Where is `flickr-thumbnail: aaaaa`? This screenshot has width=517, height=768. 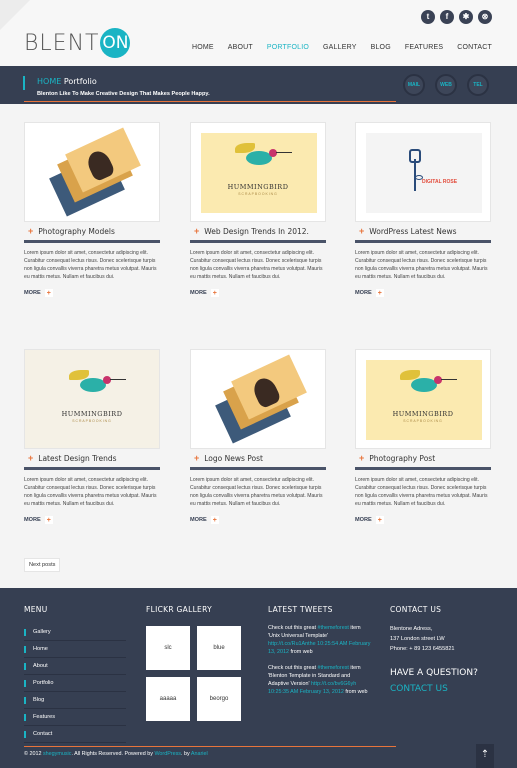
flickr-thumbnail: aaaaa is located at coordinates (168, 699).